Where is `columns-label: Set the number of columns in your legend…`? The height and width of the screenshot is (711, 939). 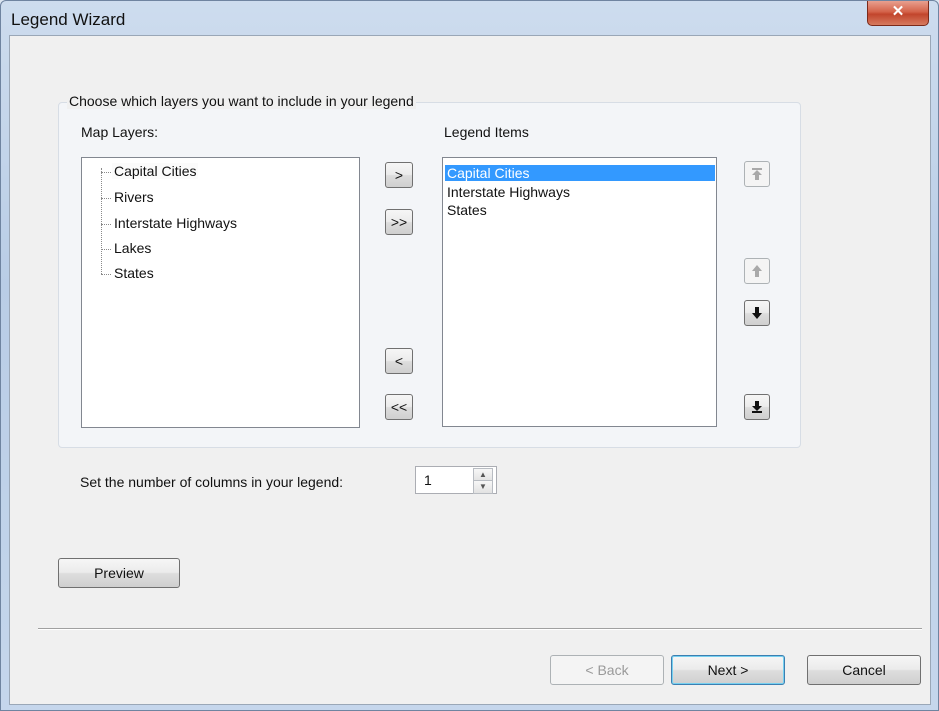 columns-label: Set the number of columns in your legend… is located at coordinates (212, 482).